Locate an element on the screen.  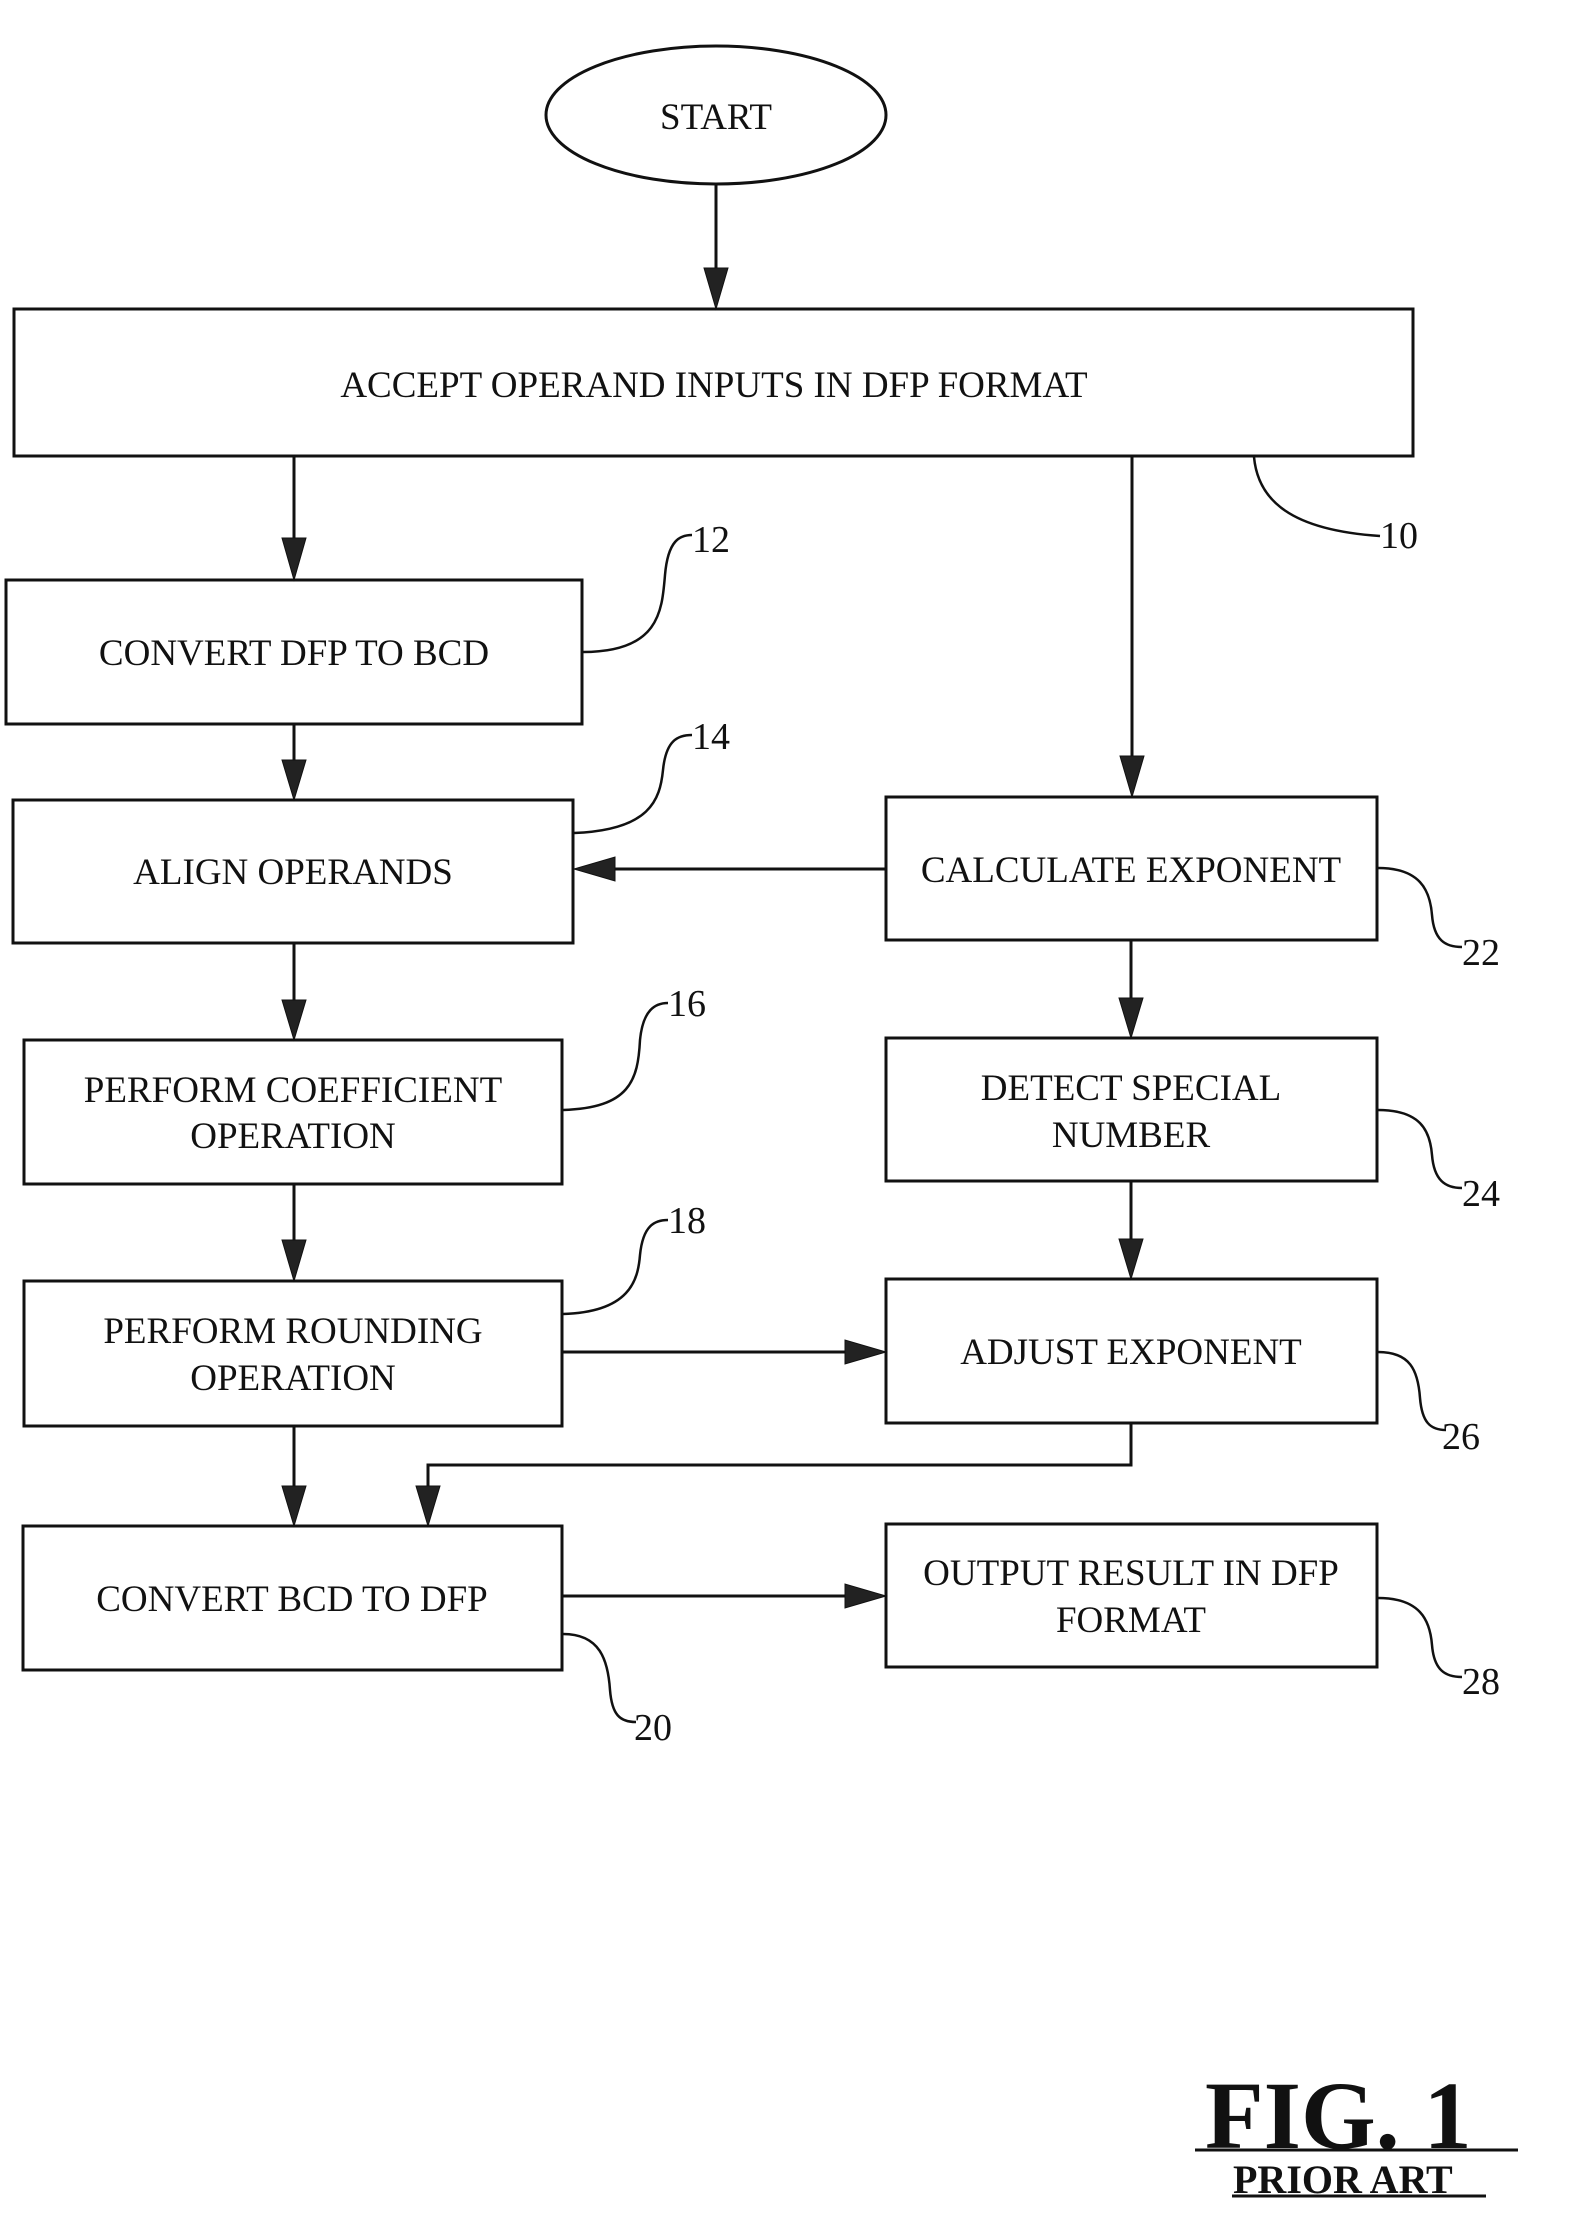
ref-18-leader is located at coordinates (615, 1267).